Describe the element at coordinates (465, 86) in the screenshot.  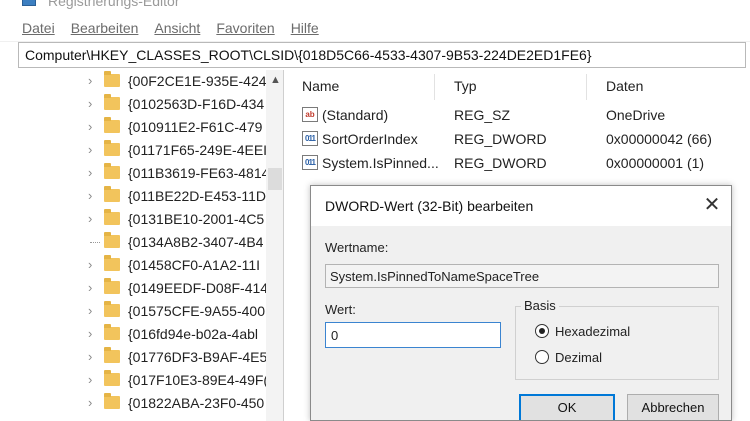
I see `column-header-type: Typ` at that location.